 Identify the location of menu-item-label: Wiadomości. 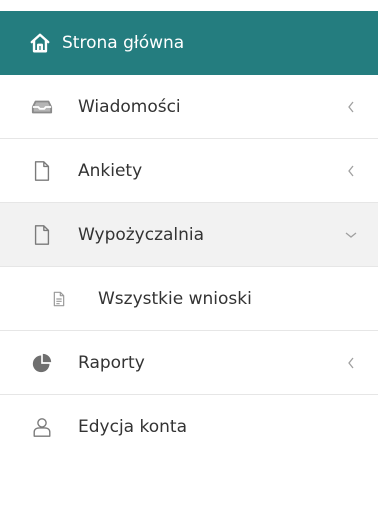
(129, 106).